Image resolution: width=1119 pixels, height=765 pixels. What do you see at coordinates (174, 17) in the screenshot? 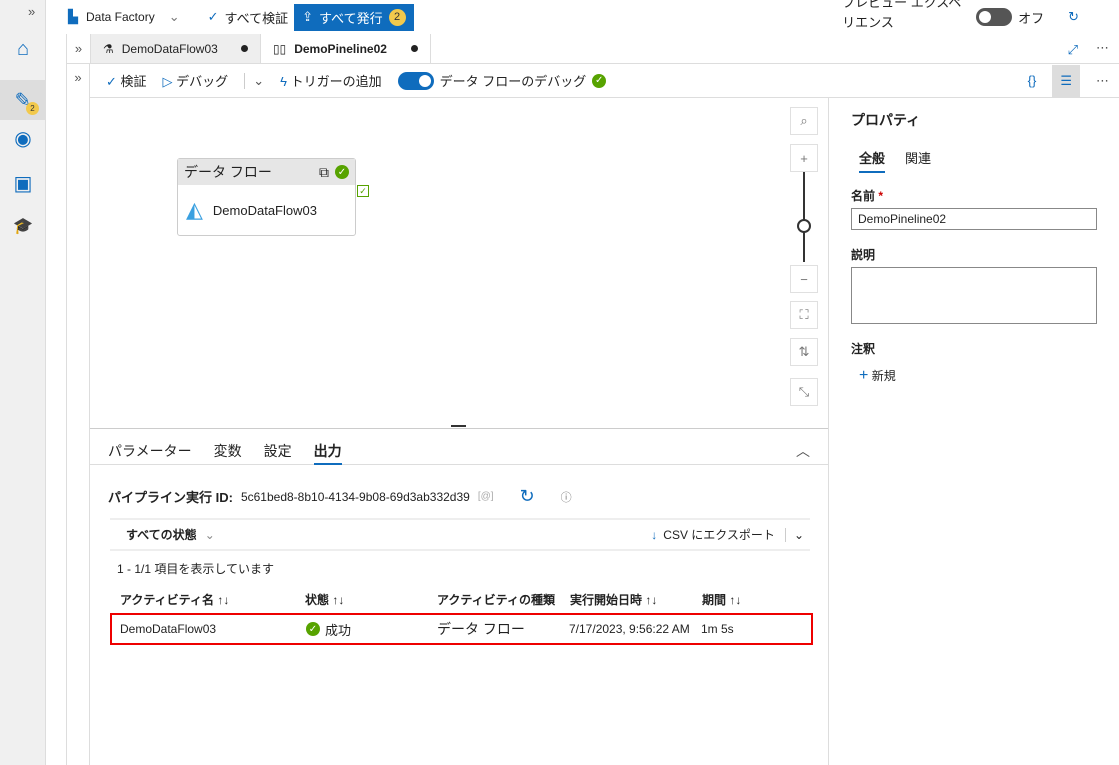
I see `chevron-down-icon: ⌄` at bounding box center [174, 17].